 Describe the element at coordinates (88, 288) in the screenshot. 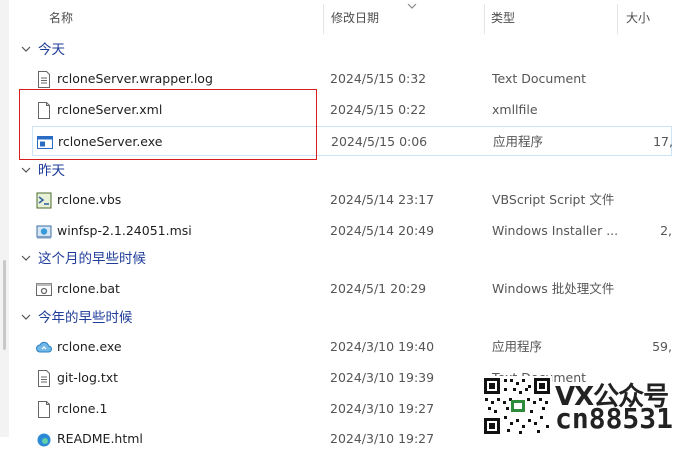

I see `file-name: rclone.bat` at that location.